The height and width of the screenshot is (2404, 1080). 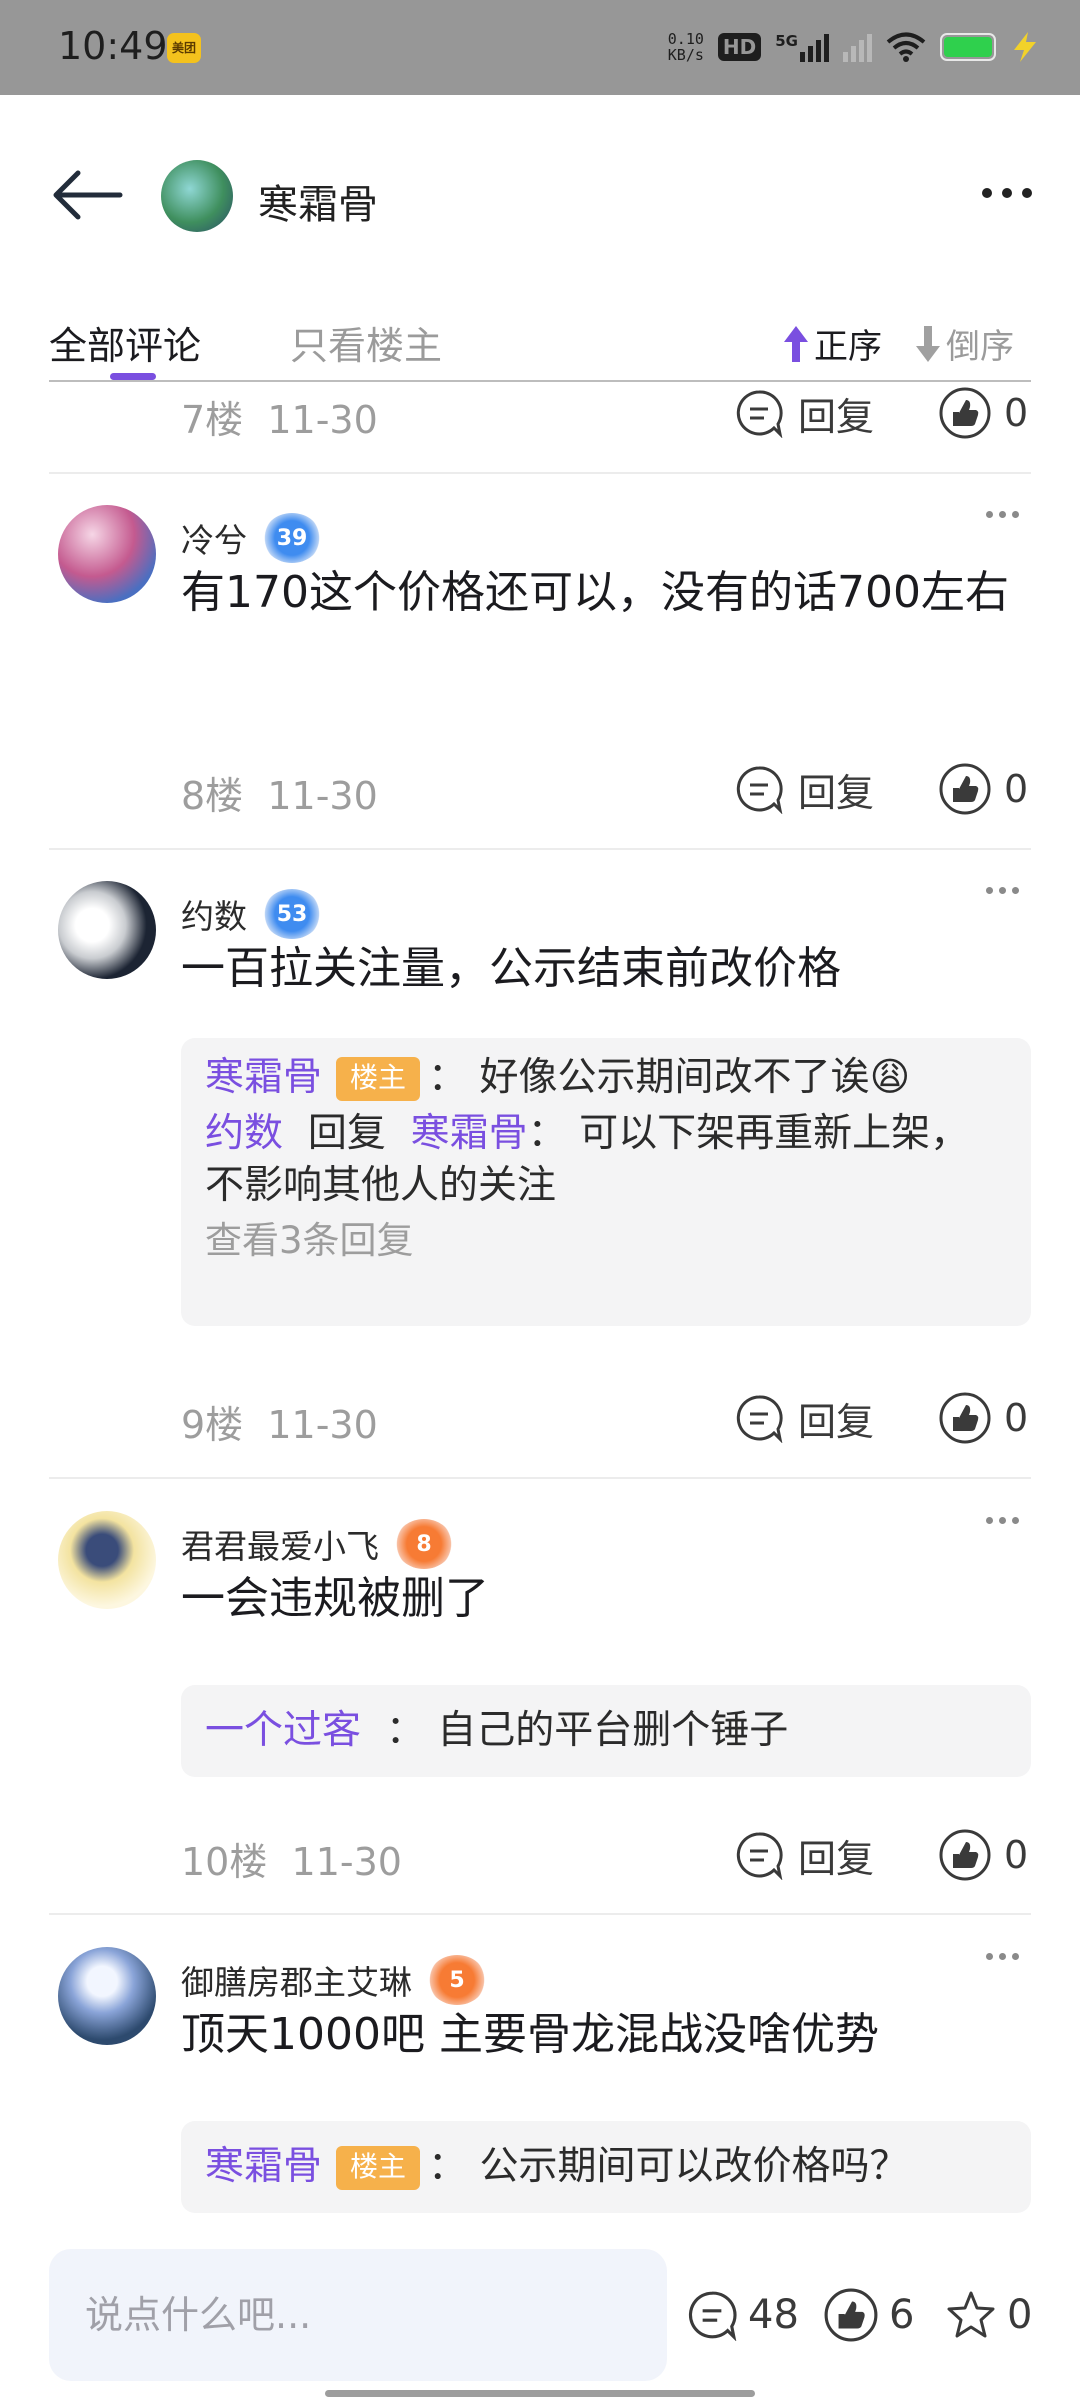 I want to click on active-tab-indicator, so click(x=133, y=376).